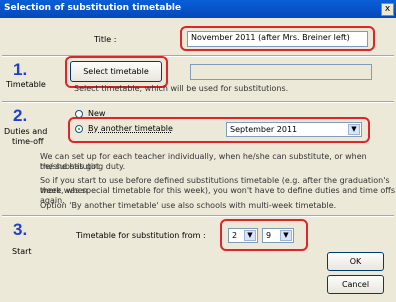 The image size is (396, 302). Describe the element at coordinates (355, 284) in the screenshot. I see `cancel-button: Cancel` at that location.